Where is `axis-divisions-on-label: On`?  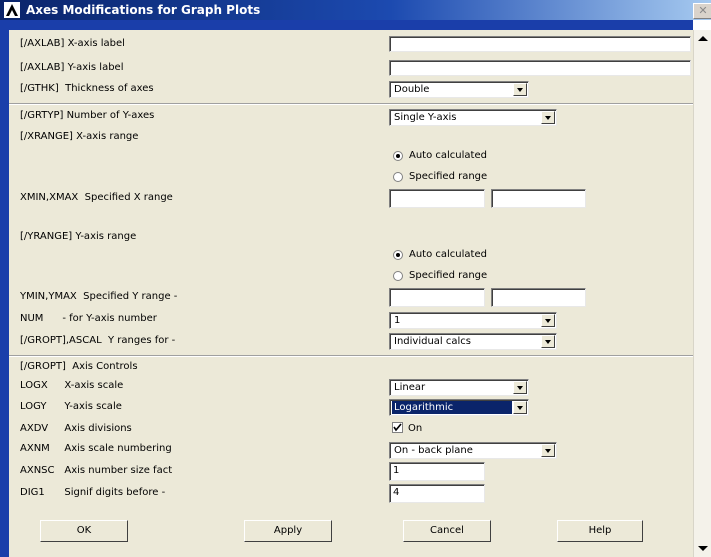 axis-divisions-on-label: On is located at coordinates (415, 428).